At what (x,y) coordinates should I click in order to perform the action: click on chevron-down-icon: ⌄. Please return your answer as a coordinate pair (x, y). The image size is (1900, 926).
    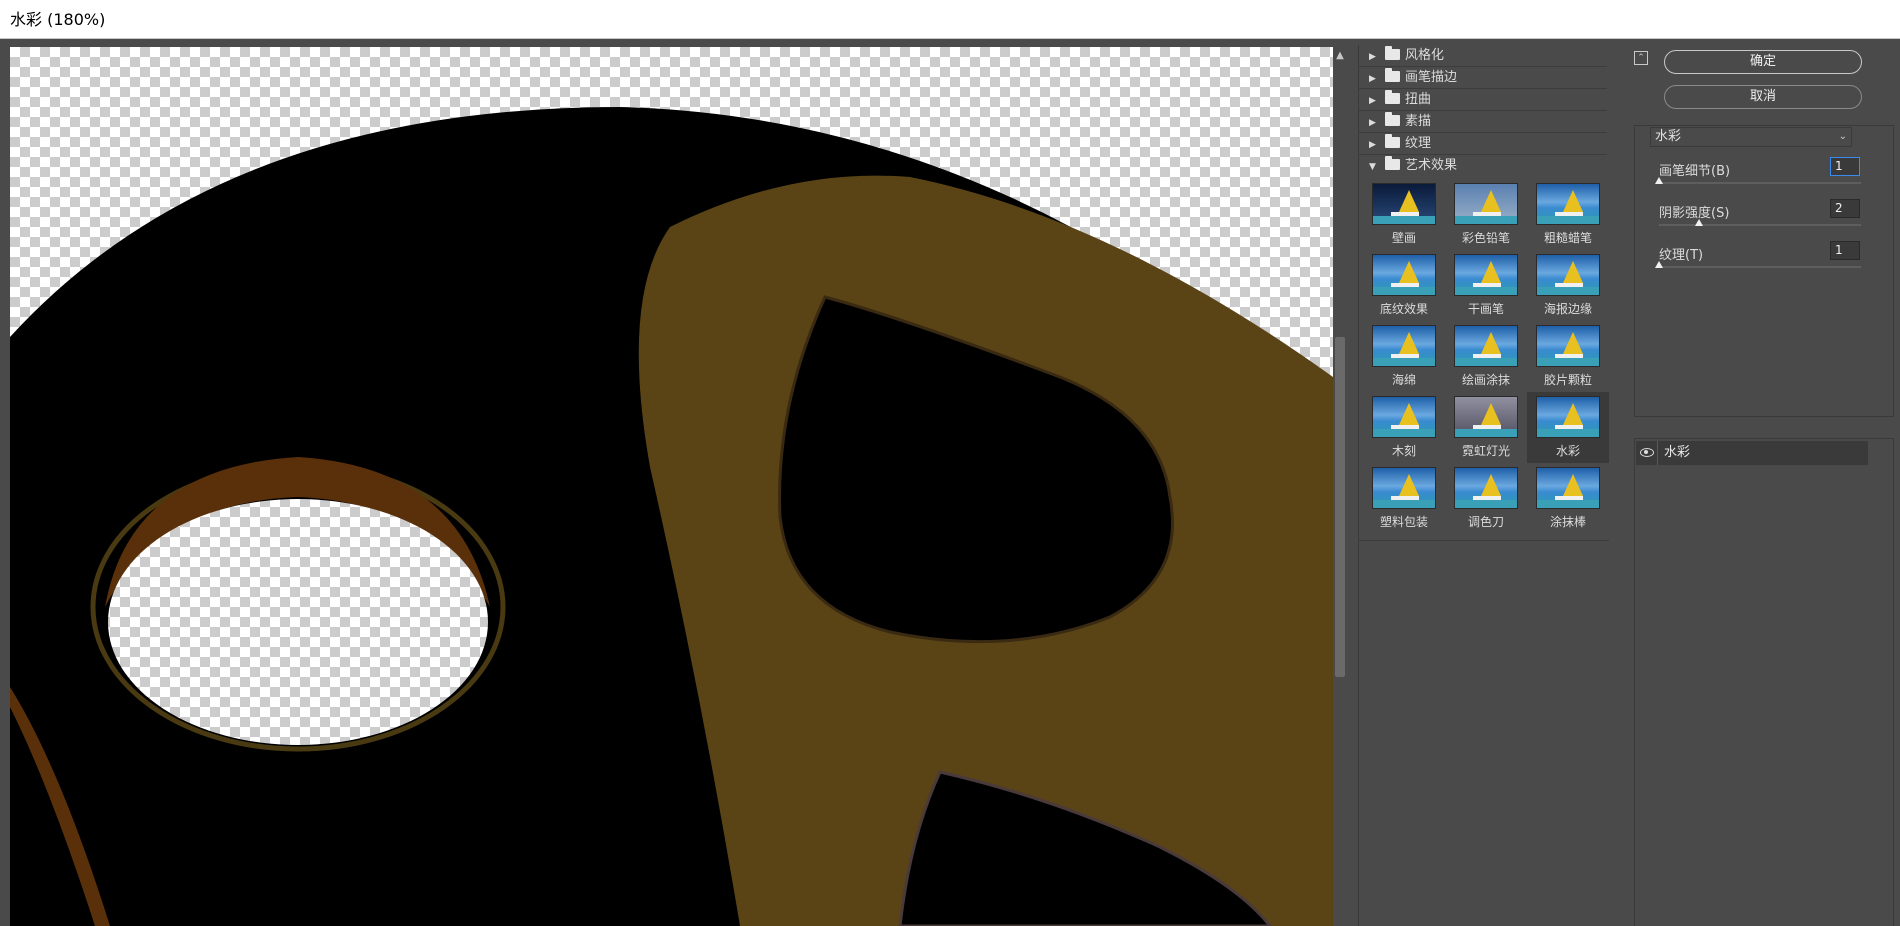
    Looking at the image, I should click on (1842, 136).